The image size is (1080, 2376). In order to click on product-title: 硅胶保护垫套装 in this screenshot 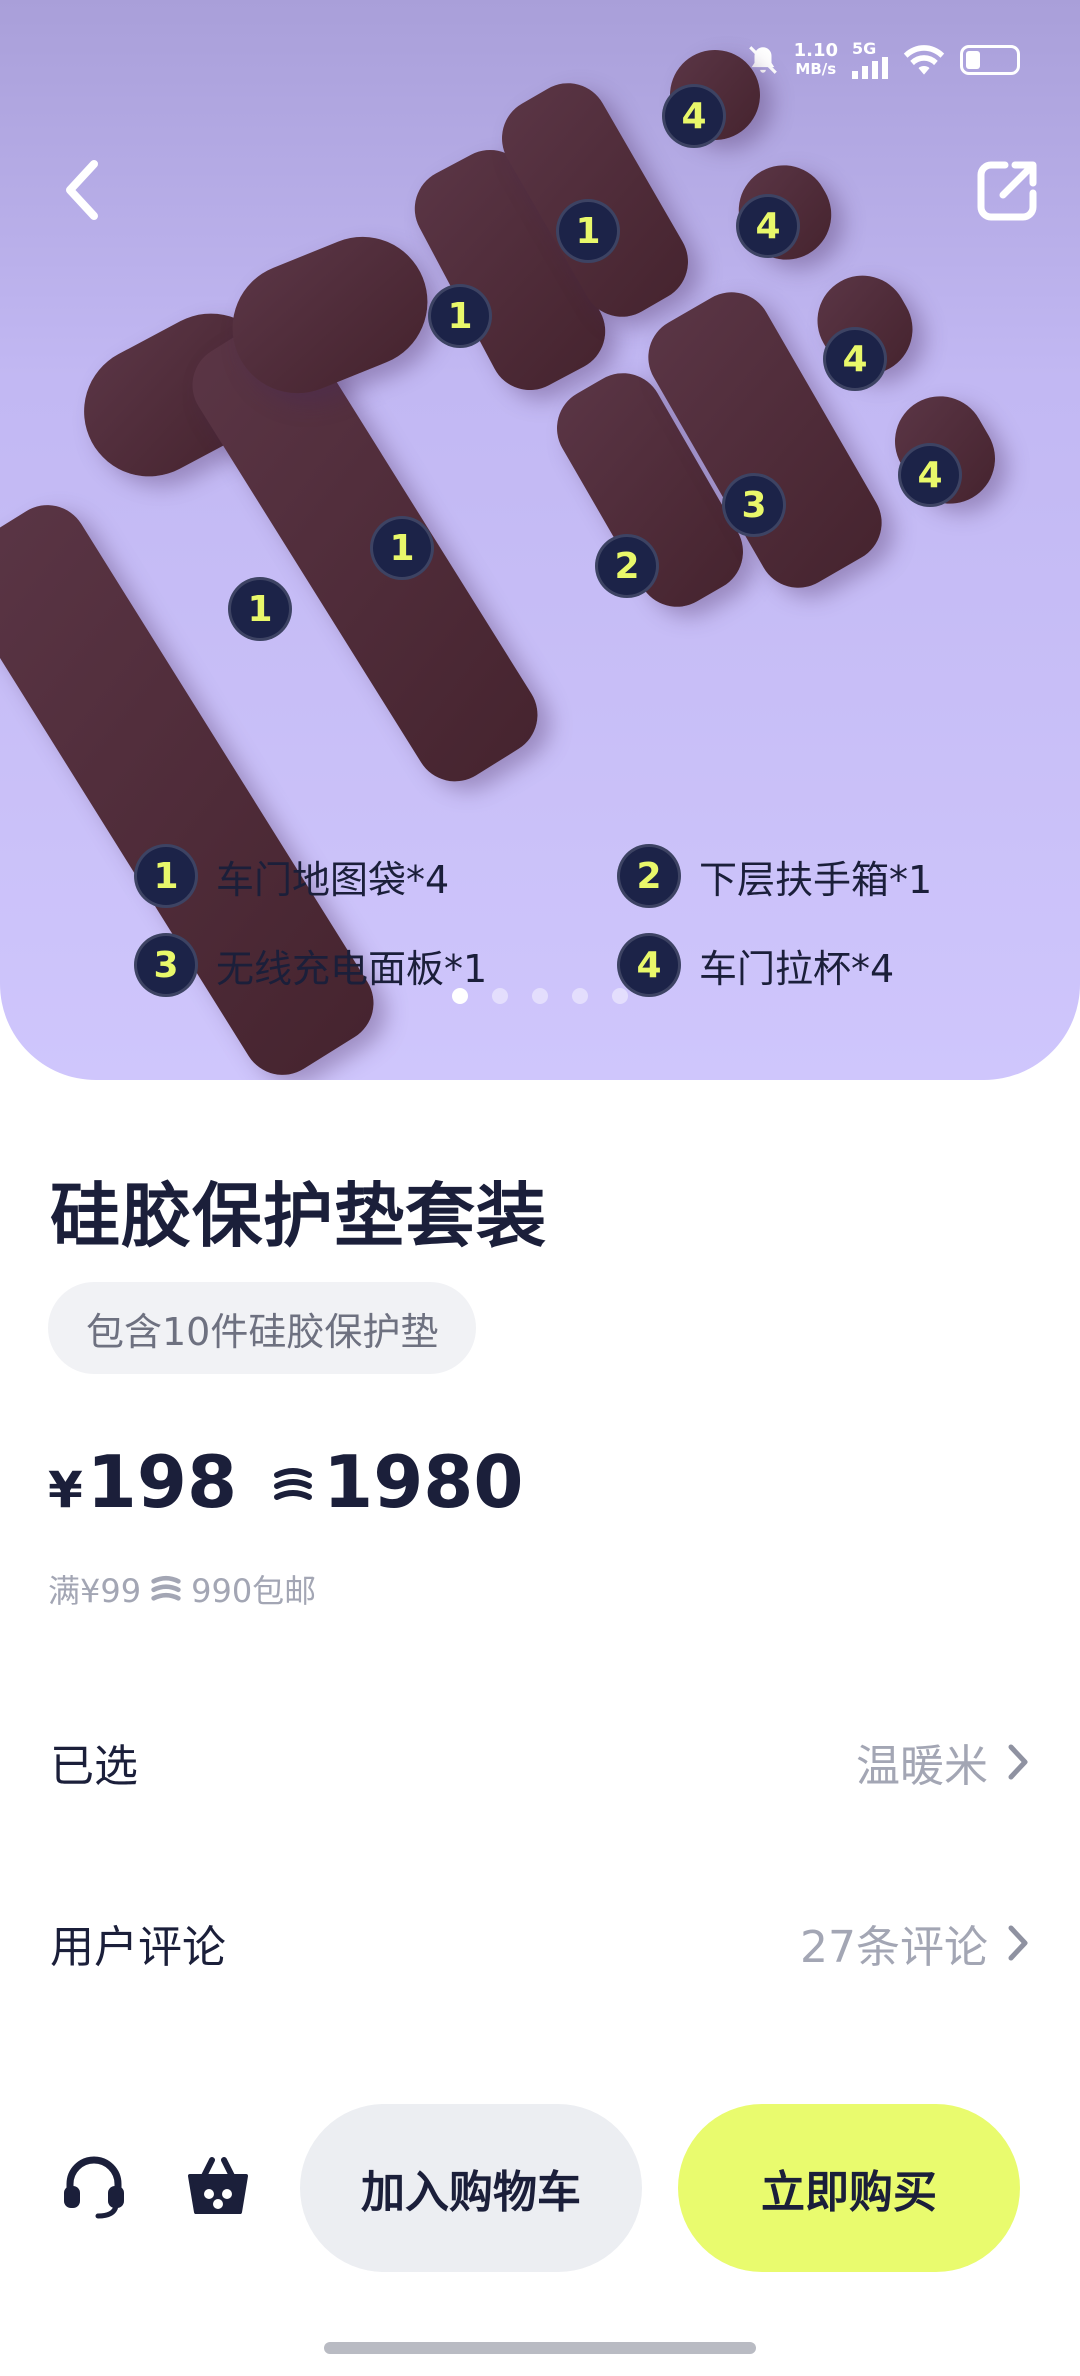, I will do `click(298, 1216)`.